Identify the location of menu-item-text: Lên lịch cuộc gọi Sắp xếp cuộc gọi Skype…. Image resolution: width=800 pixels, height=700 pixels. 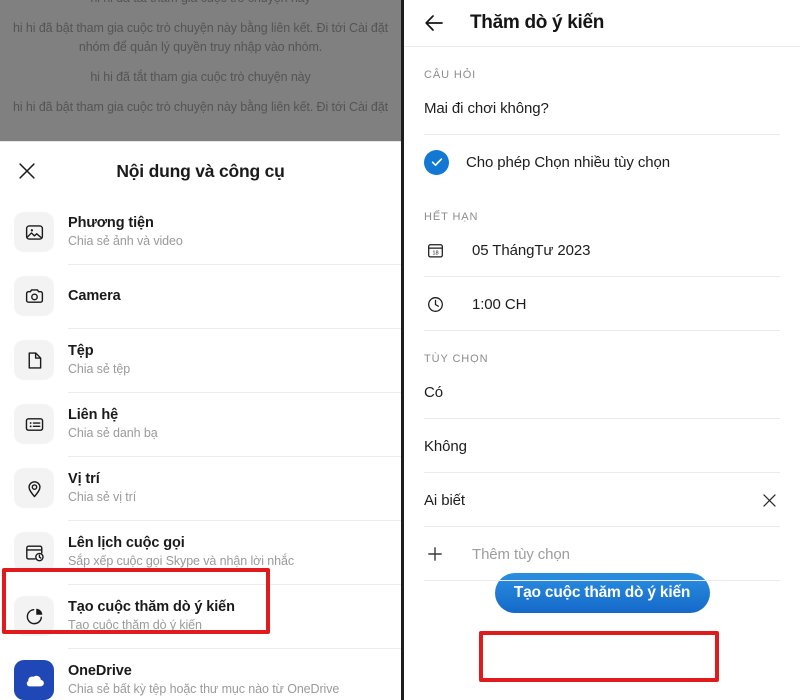
(181, 552).